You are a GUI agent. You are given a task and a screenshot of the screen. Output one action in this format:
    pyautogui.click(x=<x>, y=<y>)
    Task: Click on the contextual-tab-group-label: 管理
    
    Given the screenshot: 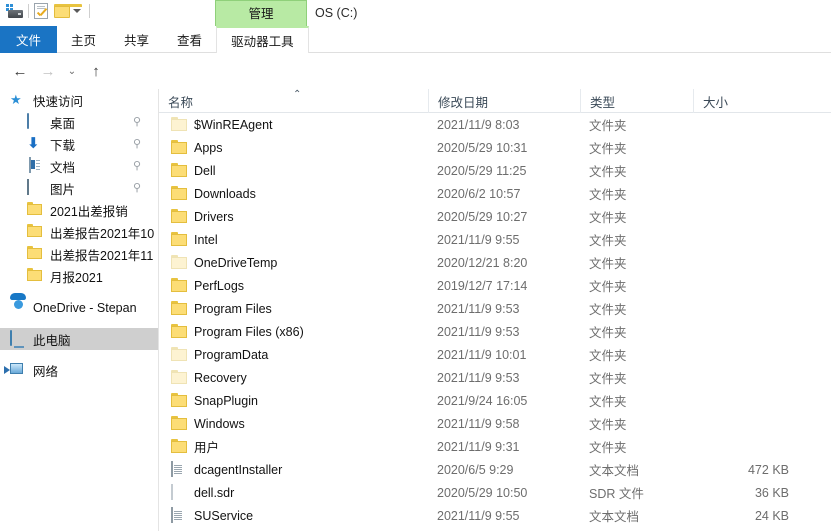 What is the action you would take?
    pyautogui.click(x=261, y=14)
    